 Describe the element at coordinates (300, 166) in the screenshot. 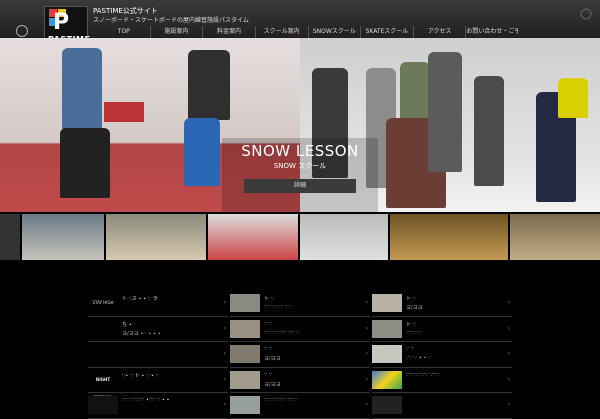

I see `hero-subtitle: SNOW スクール` at that location.